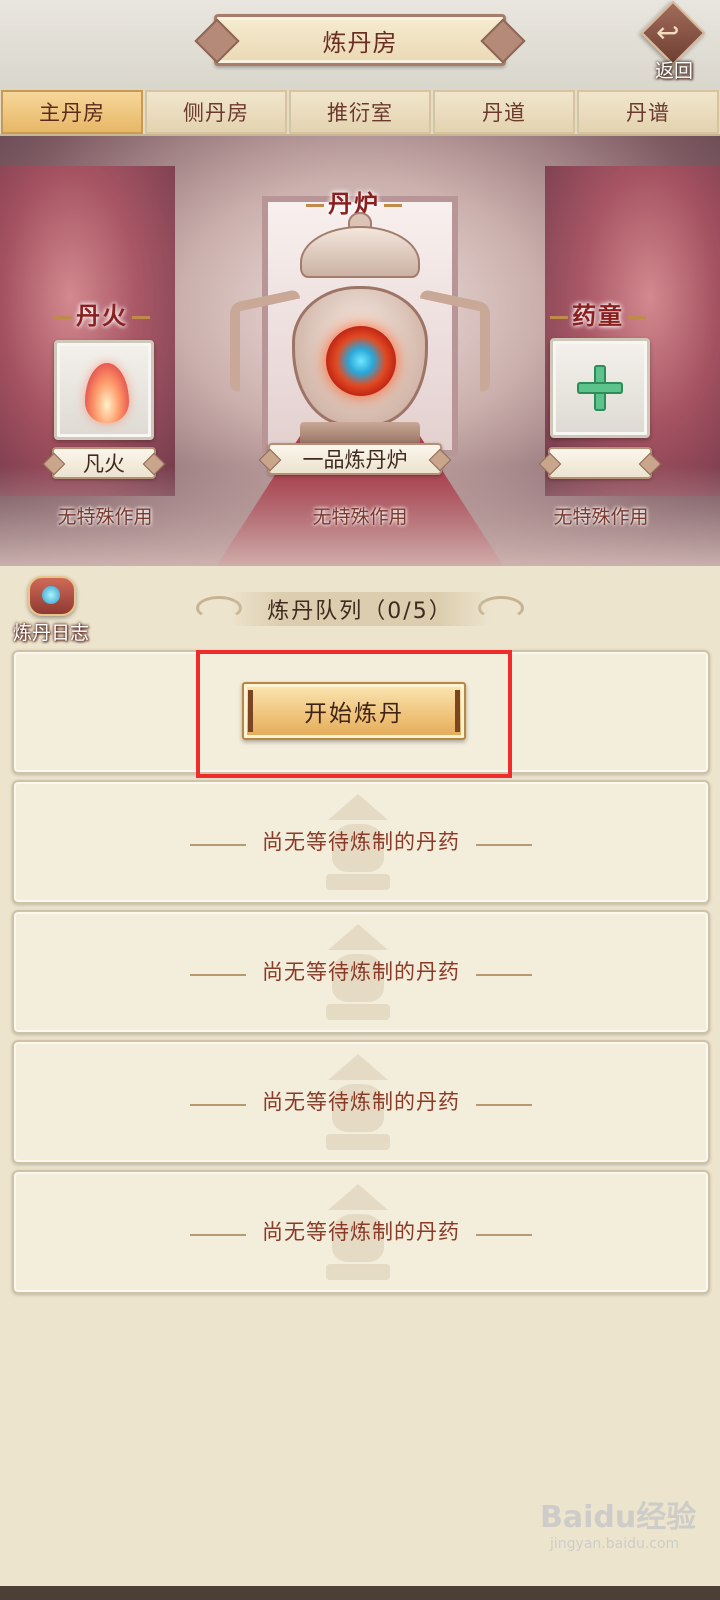  I want to click on back-button: ↩ 返回, so click(674, 41).